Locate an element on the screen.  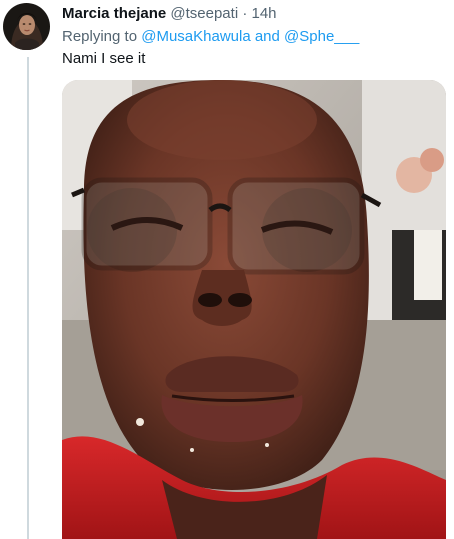
avatar is located at coordinates (26, 26).